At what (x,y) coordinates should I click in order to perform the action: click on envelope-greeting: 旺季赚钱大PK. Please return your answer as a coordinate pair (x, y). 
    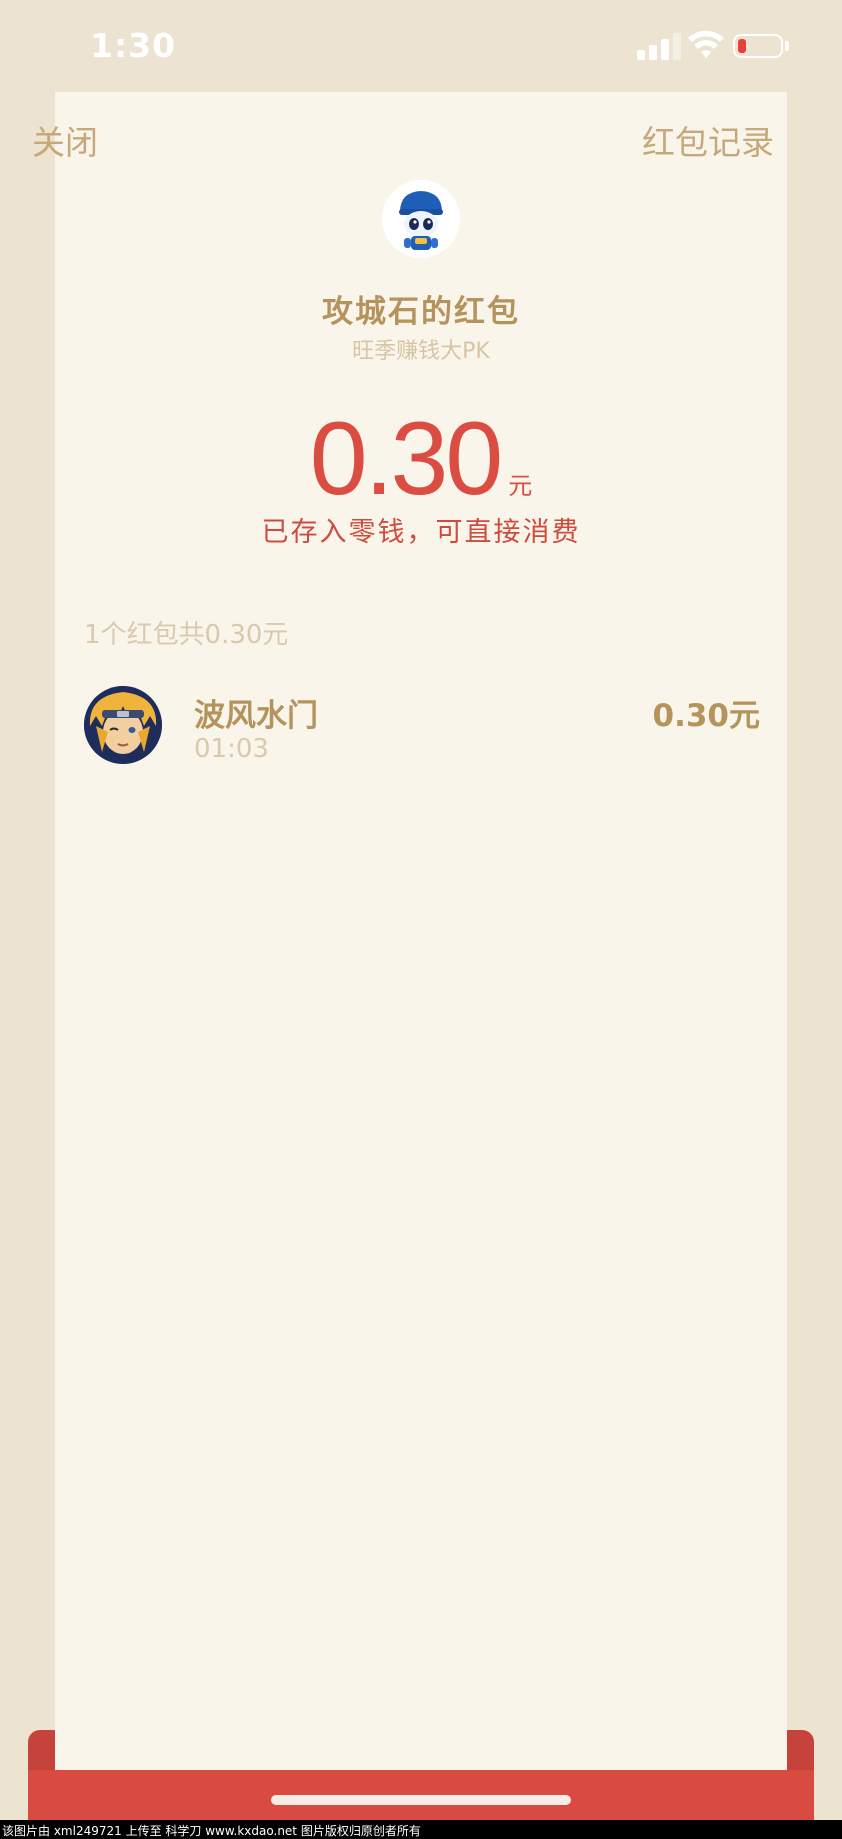
    Looking at the image, I should click on (421, 351).